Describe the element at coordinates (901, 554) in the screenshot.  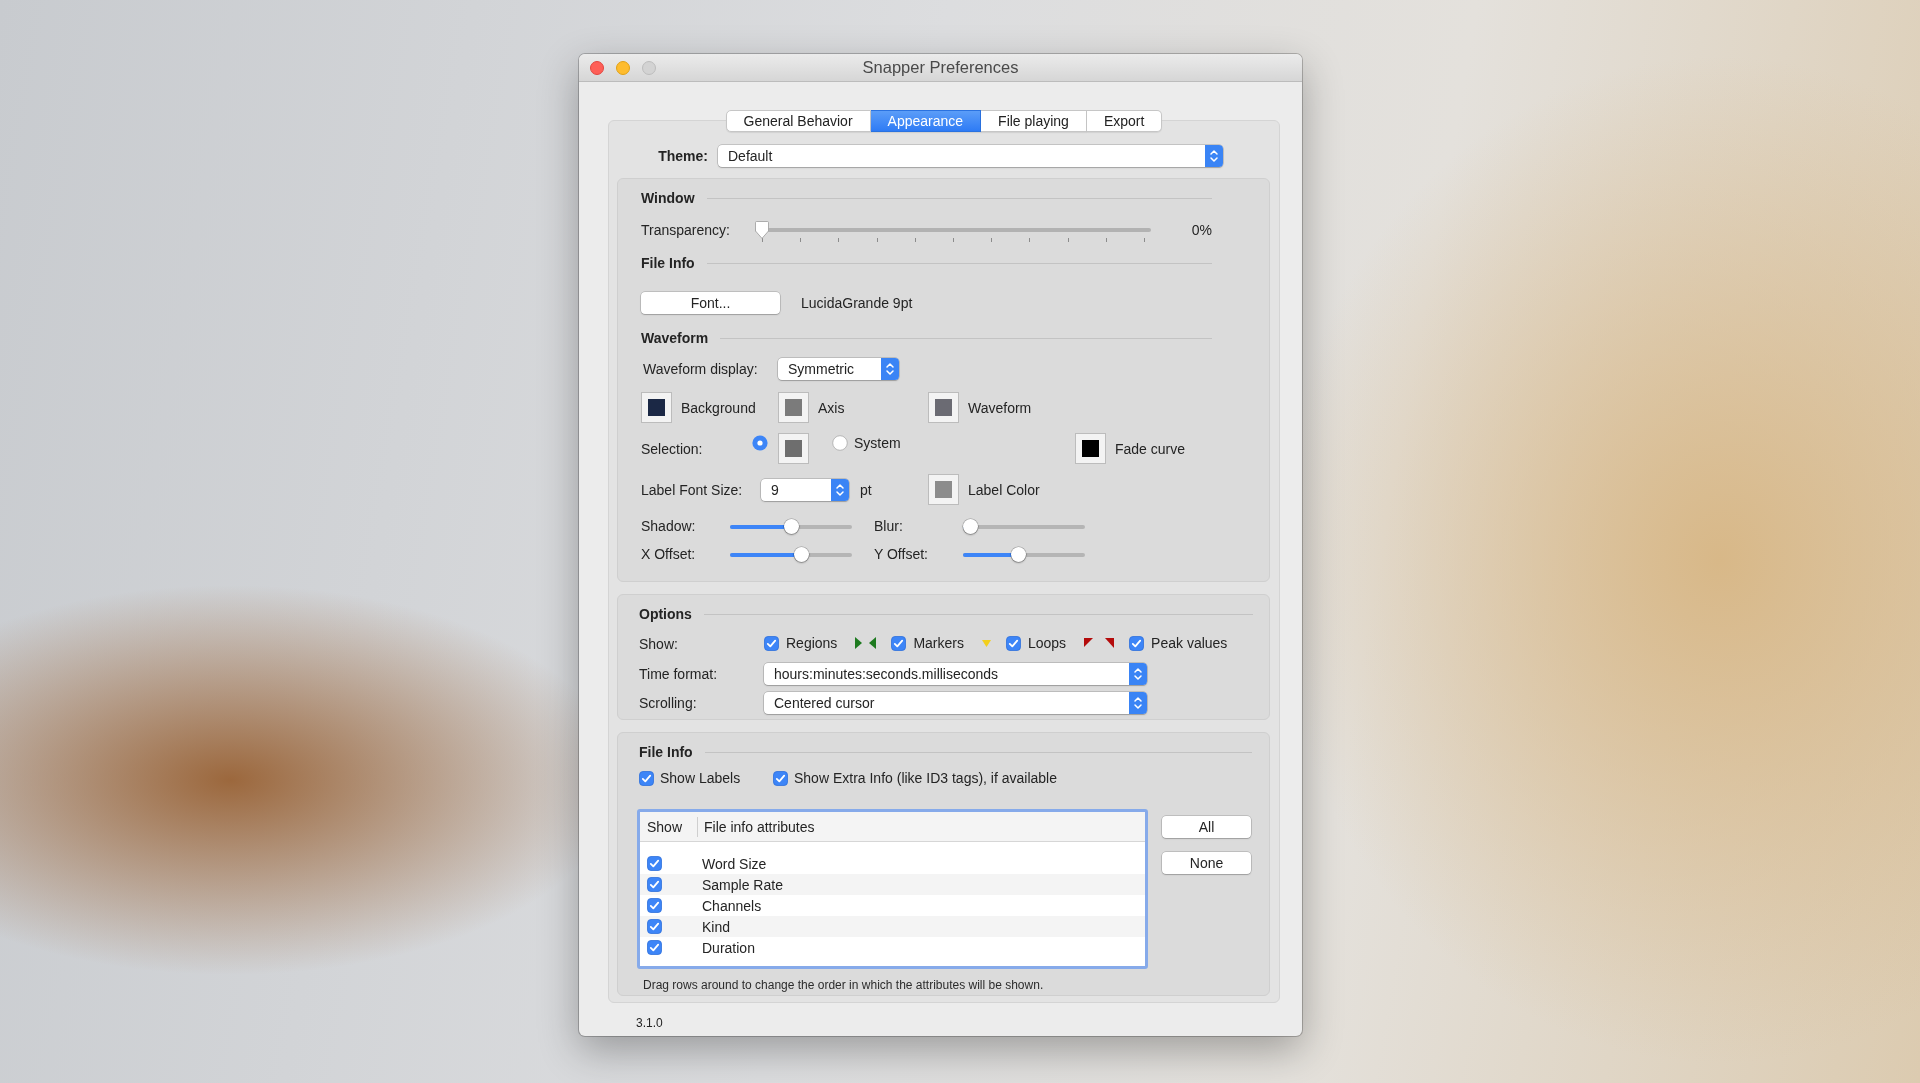
I see `field-label: Y Offset:` at that location.